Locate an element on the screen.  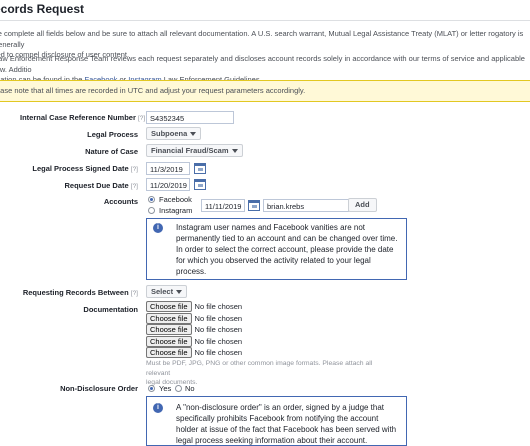
nature-of-case-select: Financial Fraud/Scam is located at coordinates (194, 150).